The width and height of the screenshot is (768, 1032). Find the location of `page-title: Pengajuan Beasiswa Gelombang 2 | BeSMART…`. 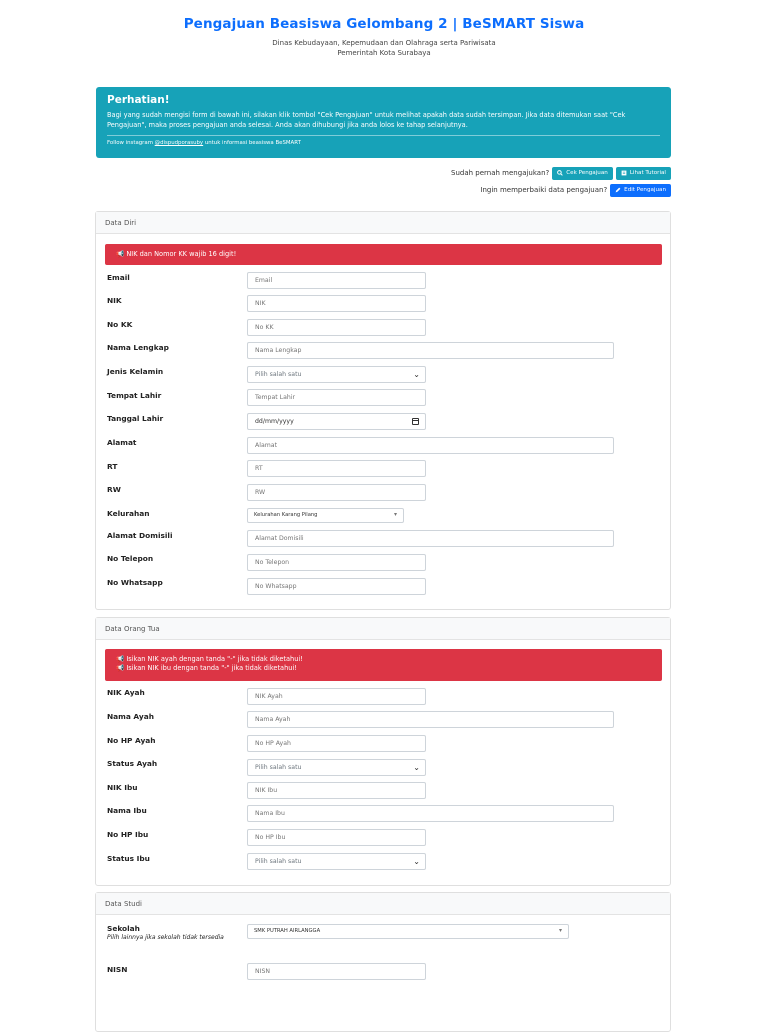

page-title: Pengajuan Beasiswa Gelombang 2 | BeSMART… is located at coordinates (384, 24).